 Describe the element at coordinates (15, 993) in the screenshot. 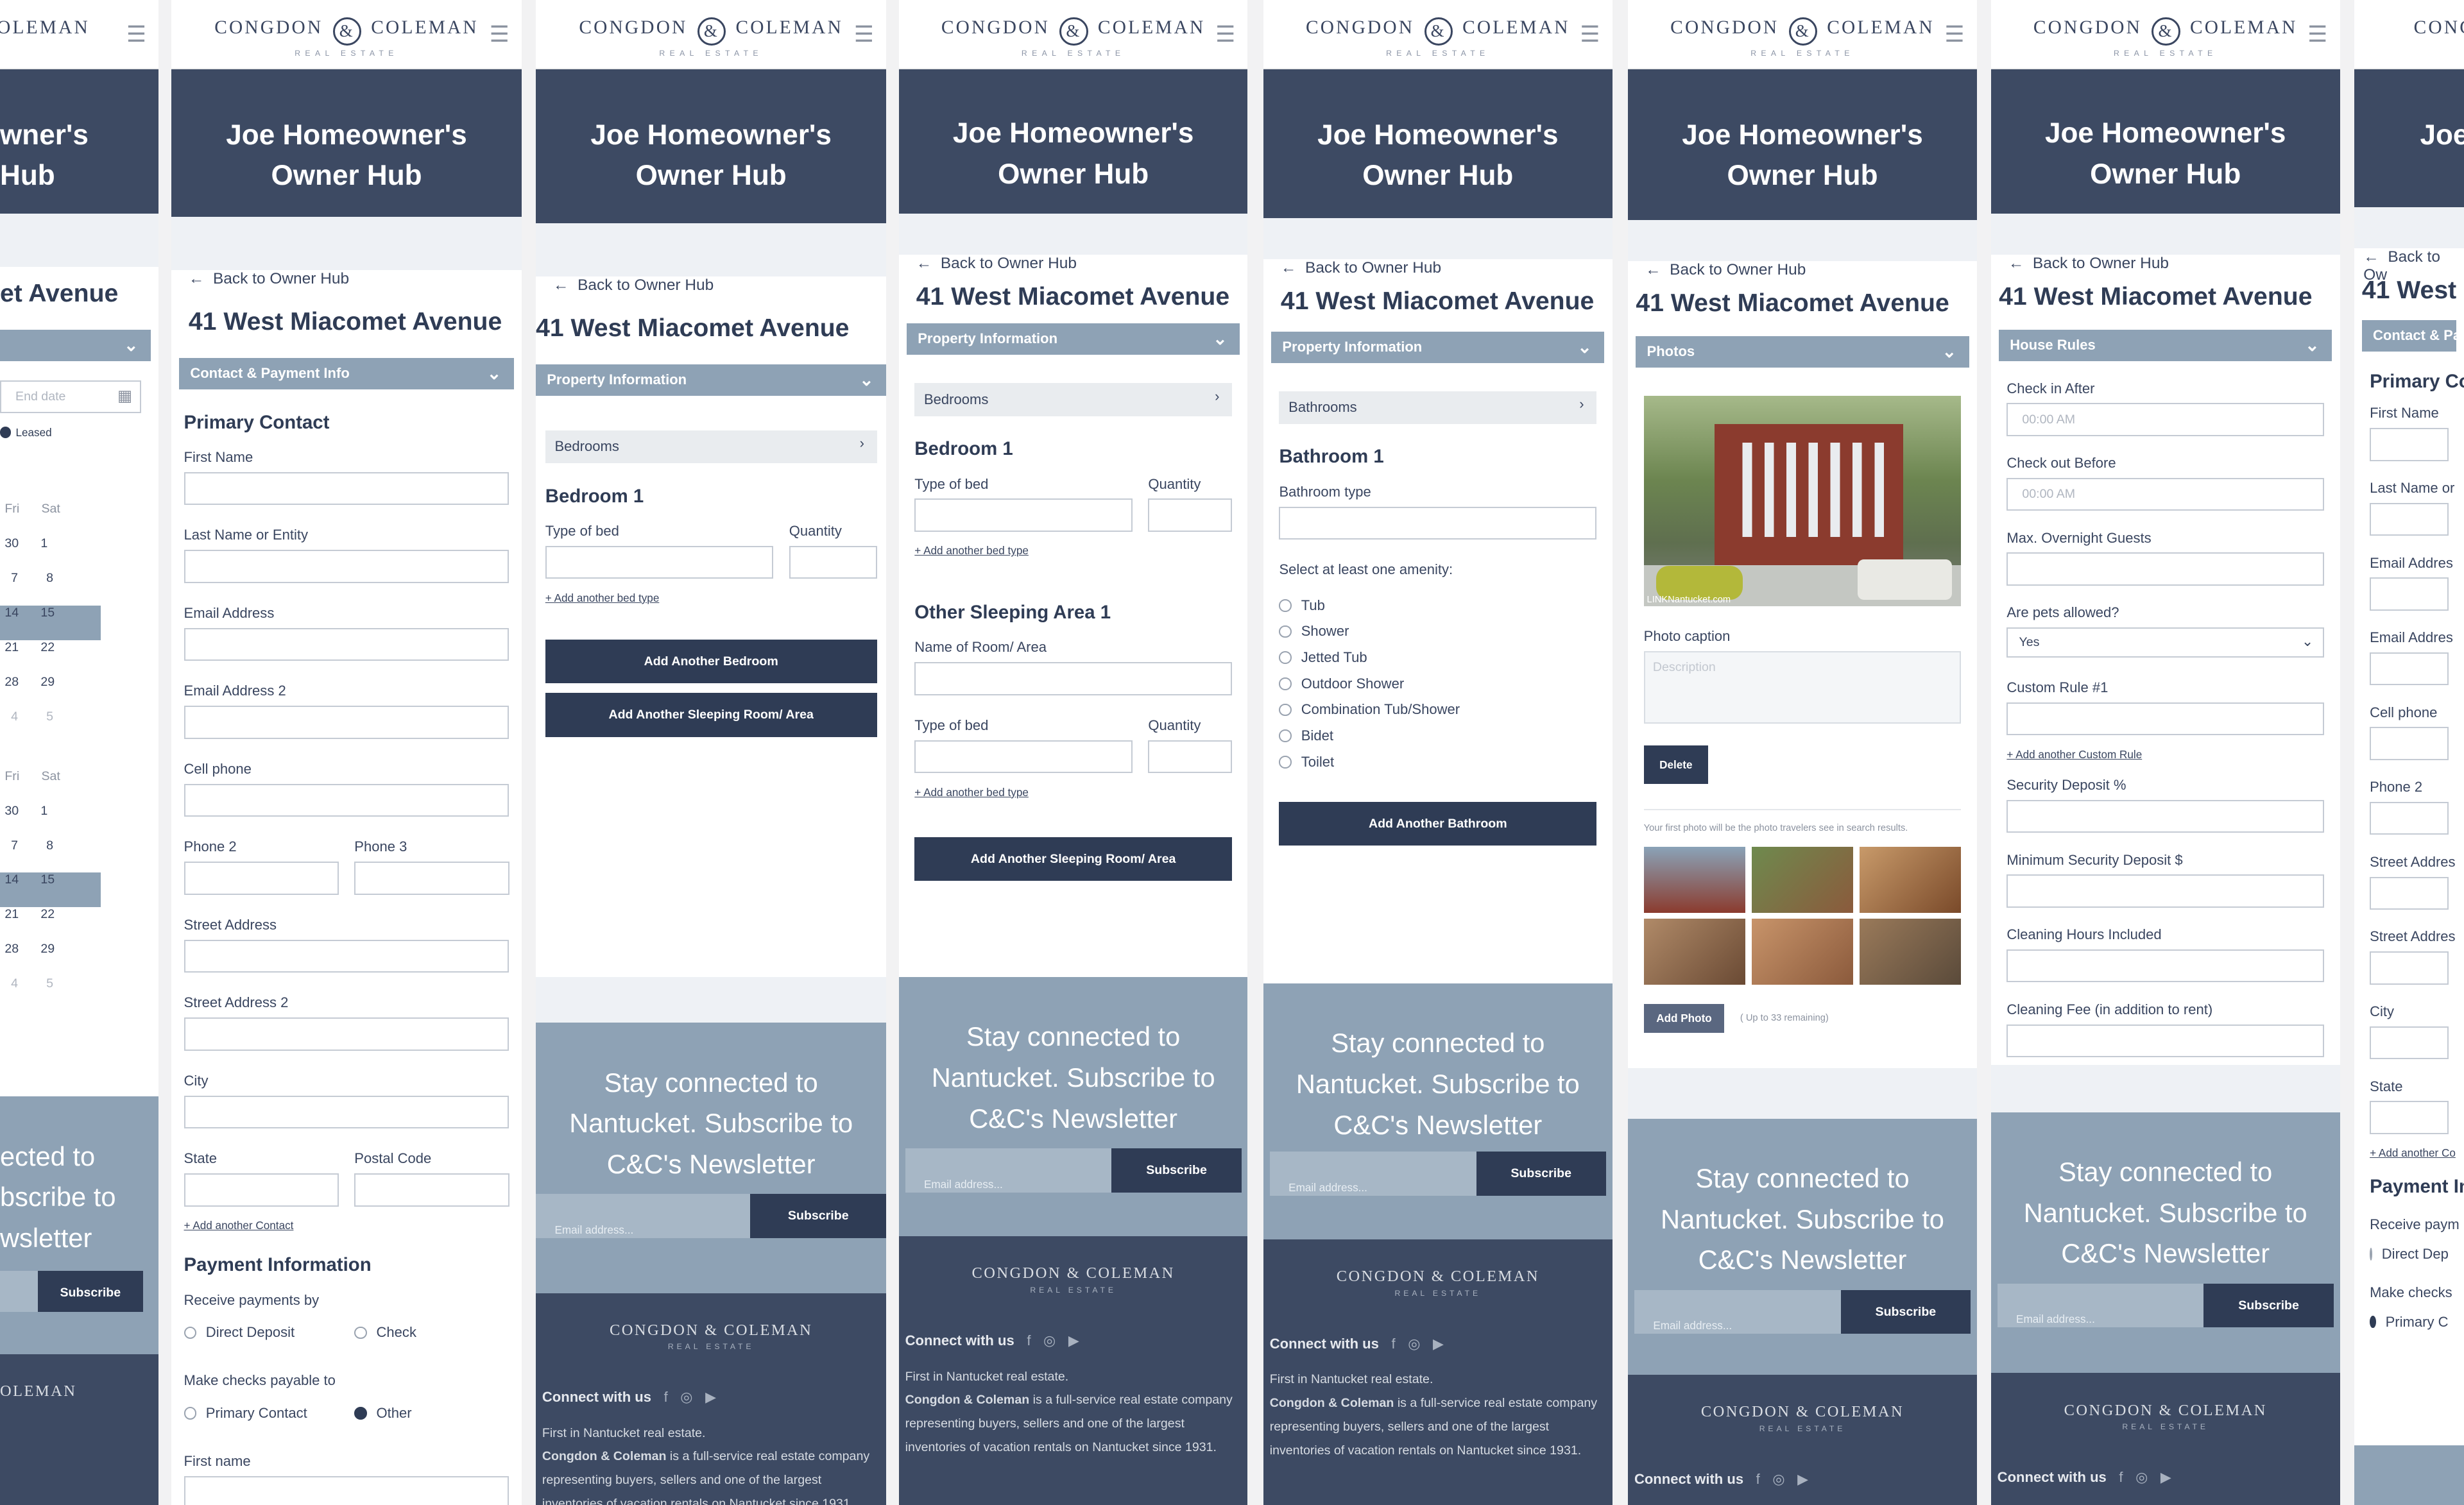

I see `date-cell: 4` at that location.